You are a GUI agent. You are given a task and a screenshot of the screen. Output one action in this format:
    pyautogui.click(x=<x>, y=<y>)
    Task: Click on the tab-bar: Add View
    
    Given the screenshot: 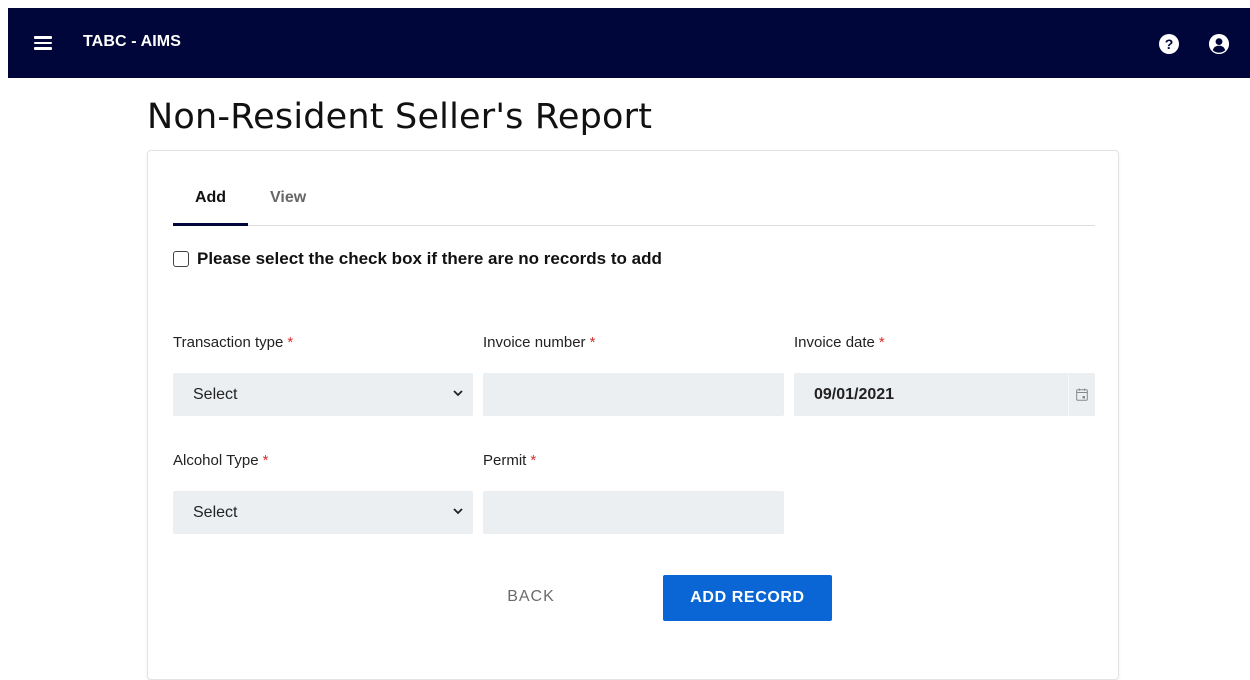 What is the action you would take?
    pyautogui.click(x=634, y=206)
    